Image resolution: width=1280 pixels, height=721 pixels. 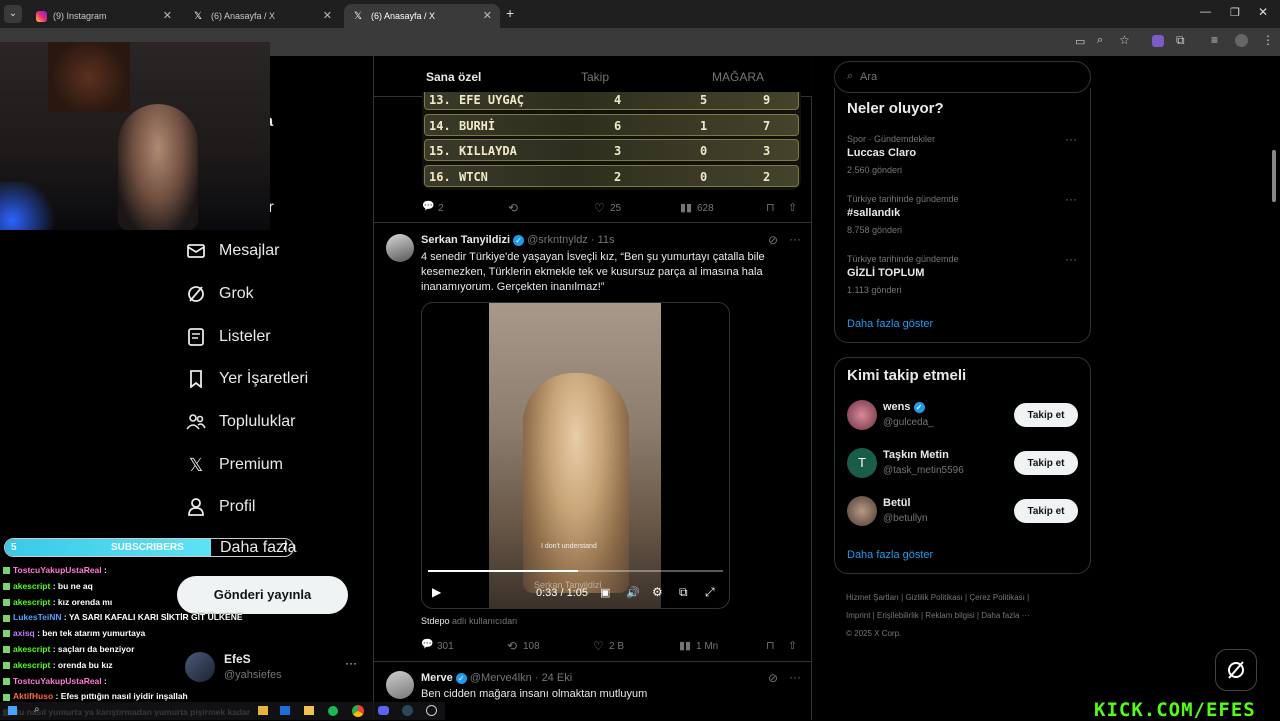 What do you see at coordinates (575, 571) in the screenshot?
I see `video-progress-track` at bounding box center [575, 571].